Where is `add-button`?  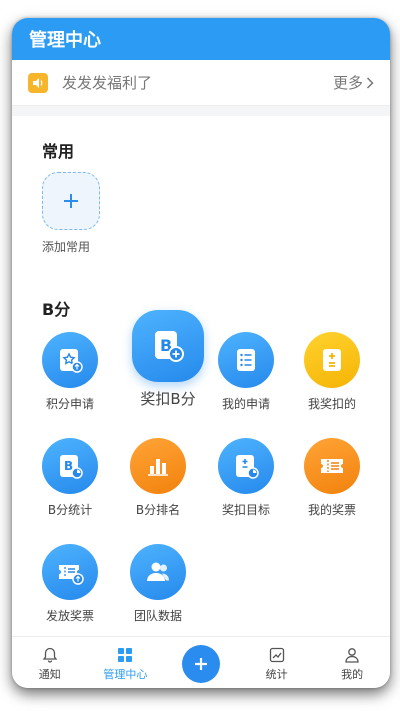 add-button is located at coordinates (200, 663).